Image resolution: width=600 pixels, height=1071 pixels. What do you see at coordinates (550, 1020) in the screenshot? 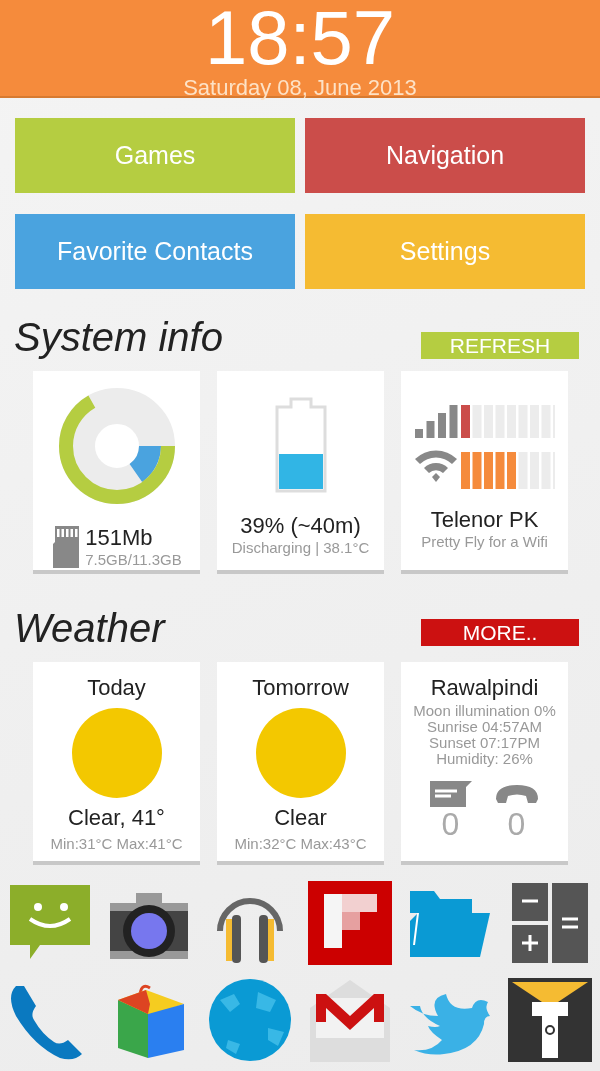
I see `flashlight-icon` at bounding box center [550, 1020].